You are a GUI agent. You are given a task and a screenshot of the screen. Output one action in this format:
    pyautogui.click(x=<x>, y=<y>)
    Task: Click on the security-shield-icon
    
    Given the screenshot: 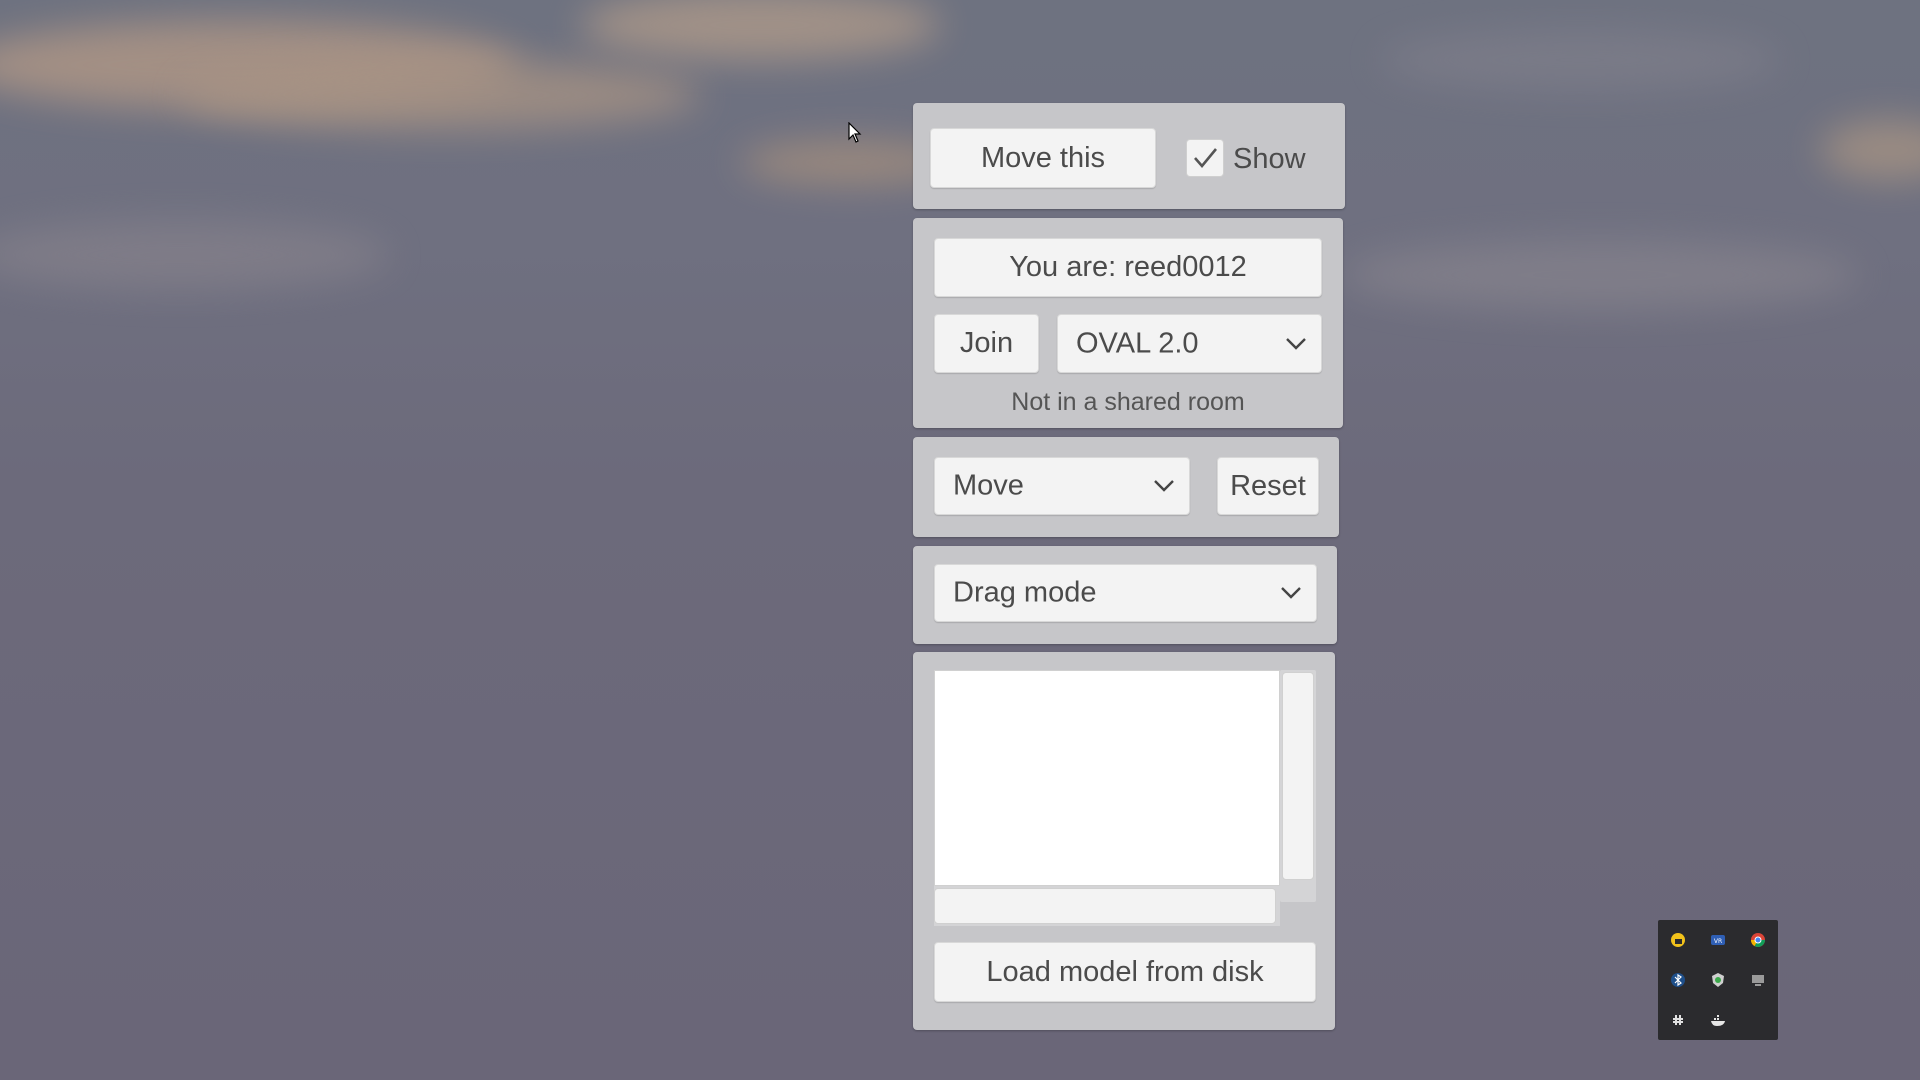 What is the action you would take?
    pyautogui.click(x=1718, y=980)
    